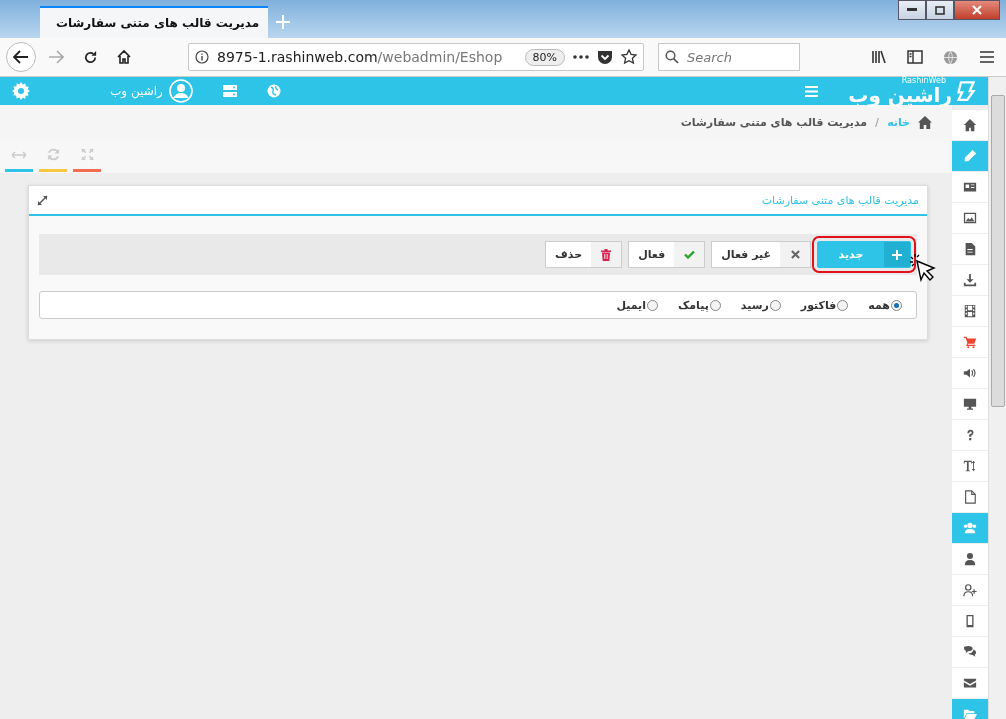  What do you see at coordinates (824, 305) in the screenshot?
I see `filter-radio: فاکتور` at bounding box center [824, 305].